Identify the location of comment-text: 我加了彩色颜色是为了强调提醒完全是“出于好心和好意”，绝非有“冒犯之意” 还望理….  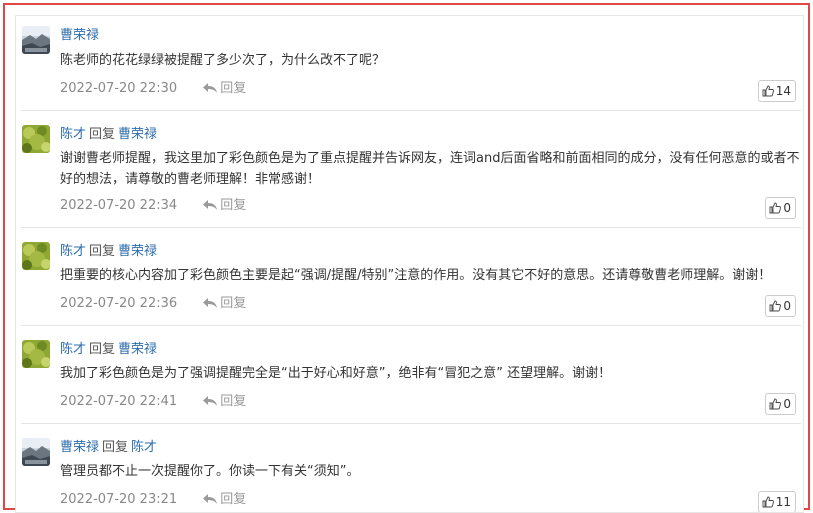
(336, 373).